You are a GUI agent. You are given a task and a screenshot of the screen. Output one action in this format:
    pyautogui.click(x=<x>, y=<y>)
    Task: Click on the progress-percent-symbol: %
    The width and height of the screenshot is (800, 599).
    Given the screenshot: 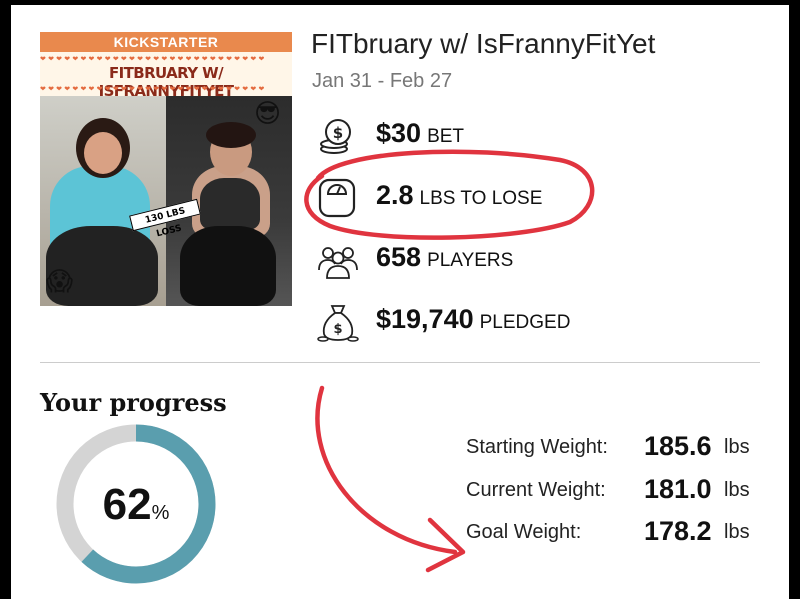 What is the action you would take?
    pyautogui.click(x=160, y=513)
    